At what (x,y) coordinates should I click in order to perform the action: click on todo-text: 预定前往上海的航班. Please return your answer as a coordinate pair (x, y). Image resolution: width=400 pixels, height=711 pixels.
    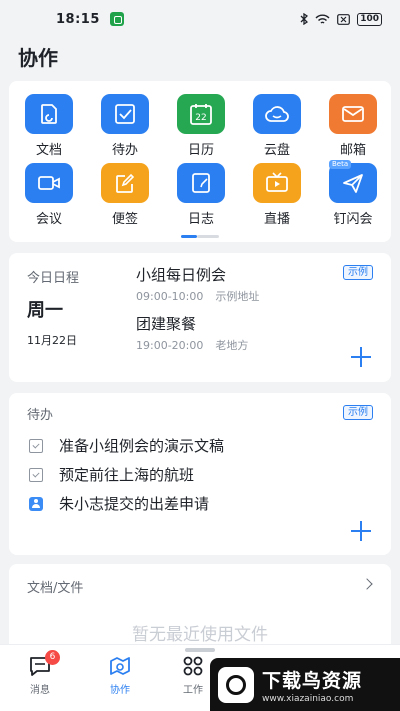
    Looking at the image, I should click on (127, 475).